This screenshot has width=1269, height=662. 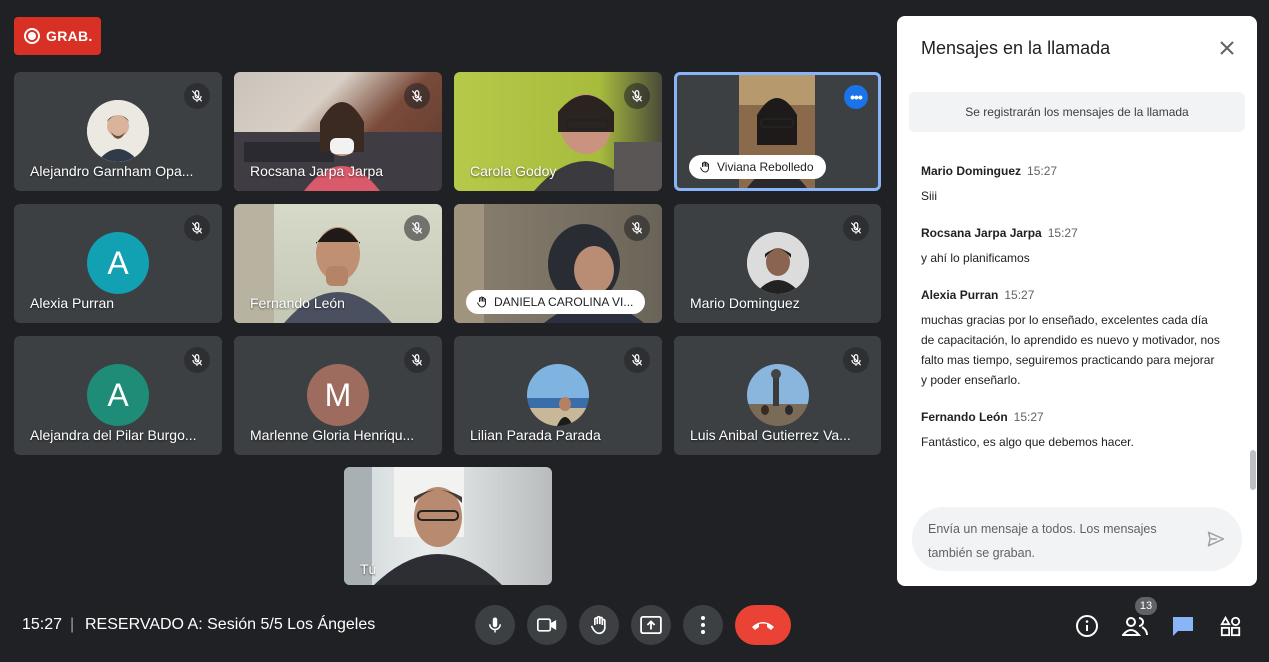 I want to click on message-author: Alexia Purran, so click(x=960, y=295).